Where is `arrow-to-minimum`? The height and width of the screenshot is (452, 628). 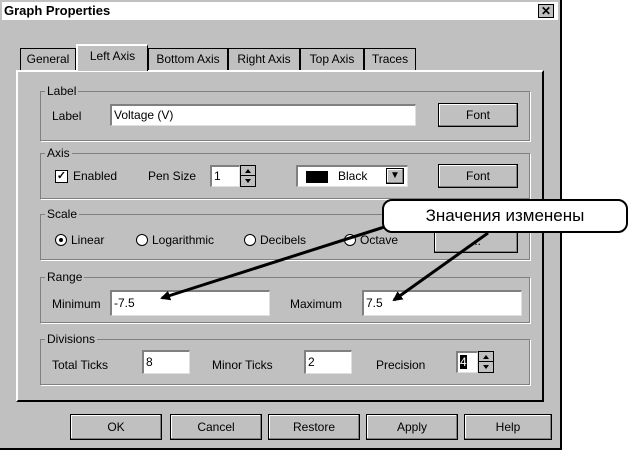
arrow-to-minimum is located at coordinates (280, 260).